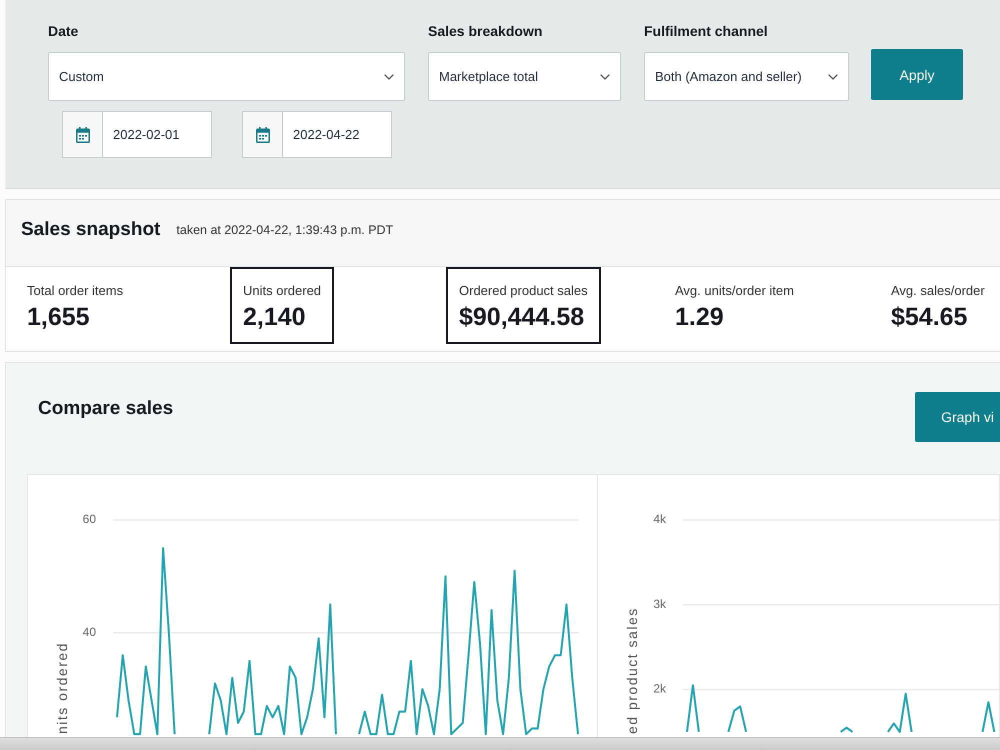 This screenshot has width=1000, height=750. What do you see at coordinates (524, 76) in the screenshot?
I see `sales-breakdown-dropdown: Marketplace total` at bounding box center [524, 76].